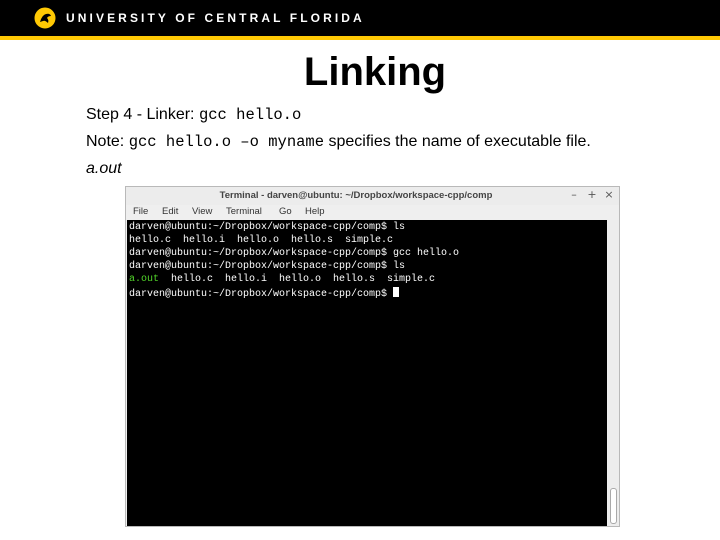  I want to click on note-label: Note:, so click(107, 141).